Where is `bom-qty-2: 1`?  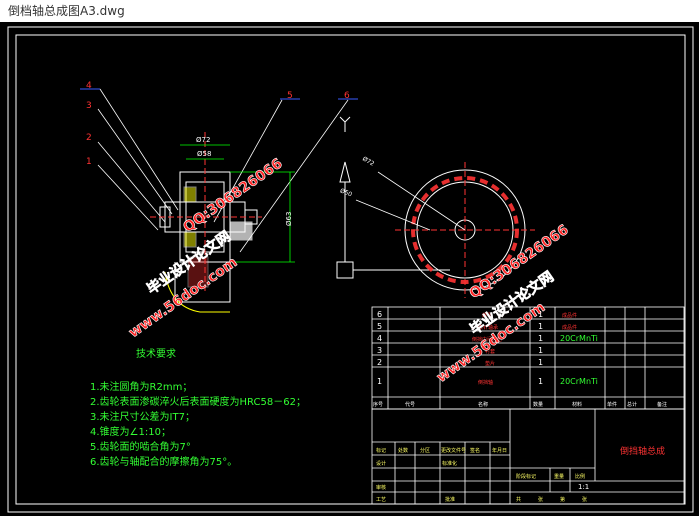 bom-qty-2: 1 is located at coordinates (540, 362).